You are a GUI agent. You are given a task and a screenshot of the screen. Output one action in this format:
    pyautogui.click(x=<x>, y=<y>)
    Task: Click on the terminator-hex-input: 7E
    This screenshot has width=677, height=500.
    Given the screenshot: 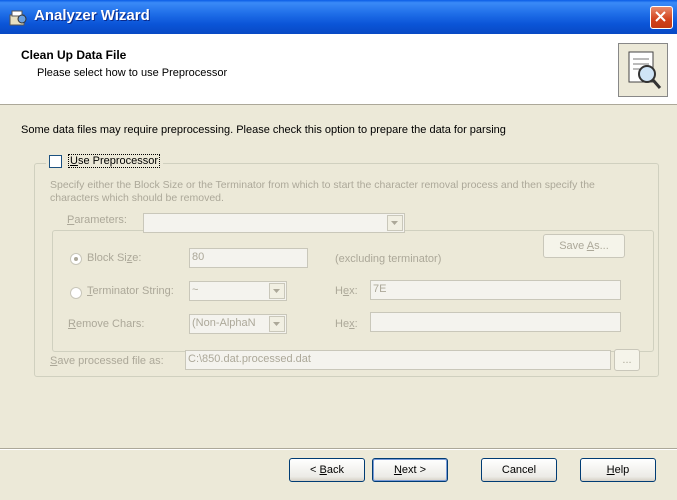 What is the action you would take?
    pyautogui.click(x=495, y=290)
    